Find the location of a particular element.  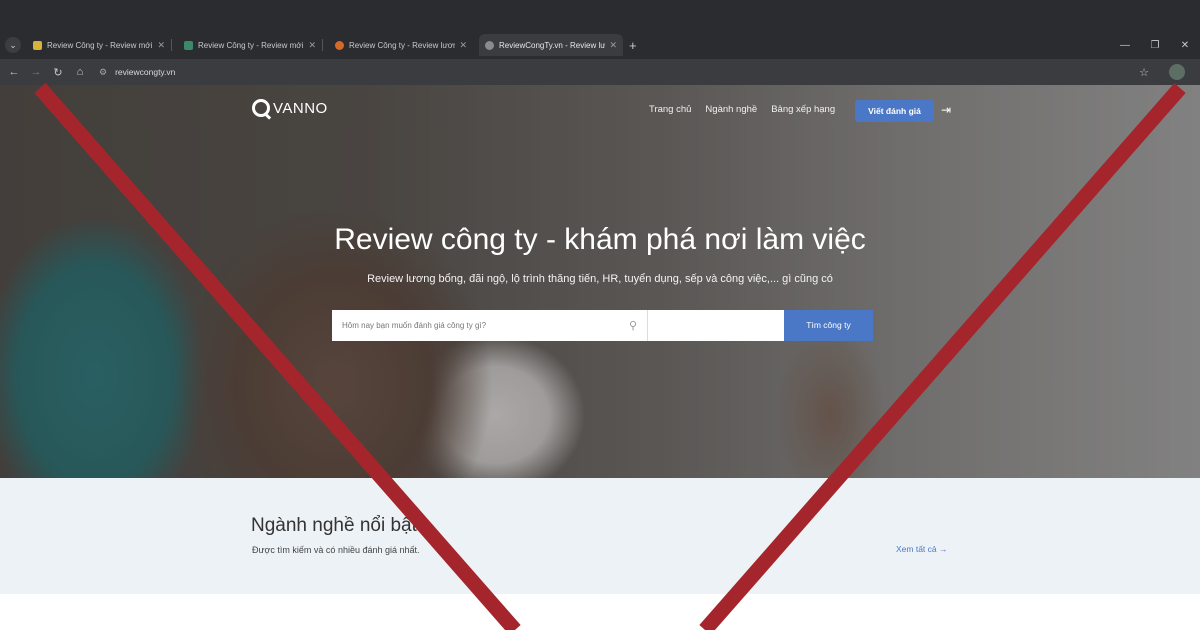

site-logo: VANNO is located at coordinates (290, 108).